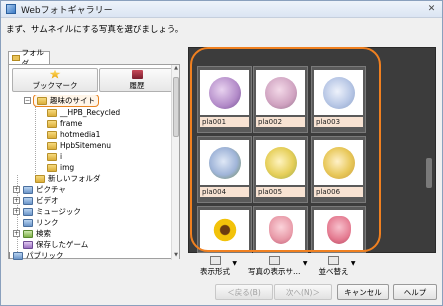 The image size is (443, 306). I want to click on tree-item-links: リンク, so click(41, 222).